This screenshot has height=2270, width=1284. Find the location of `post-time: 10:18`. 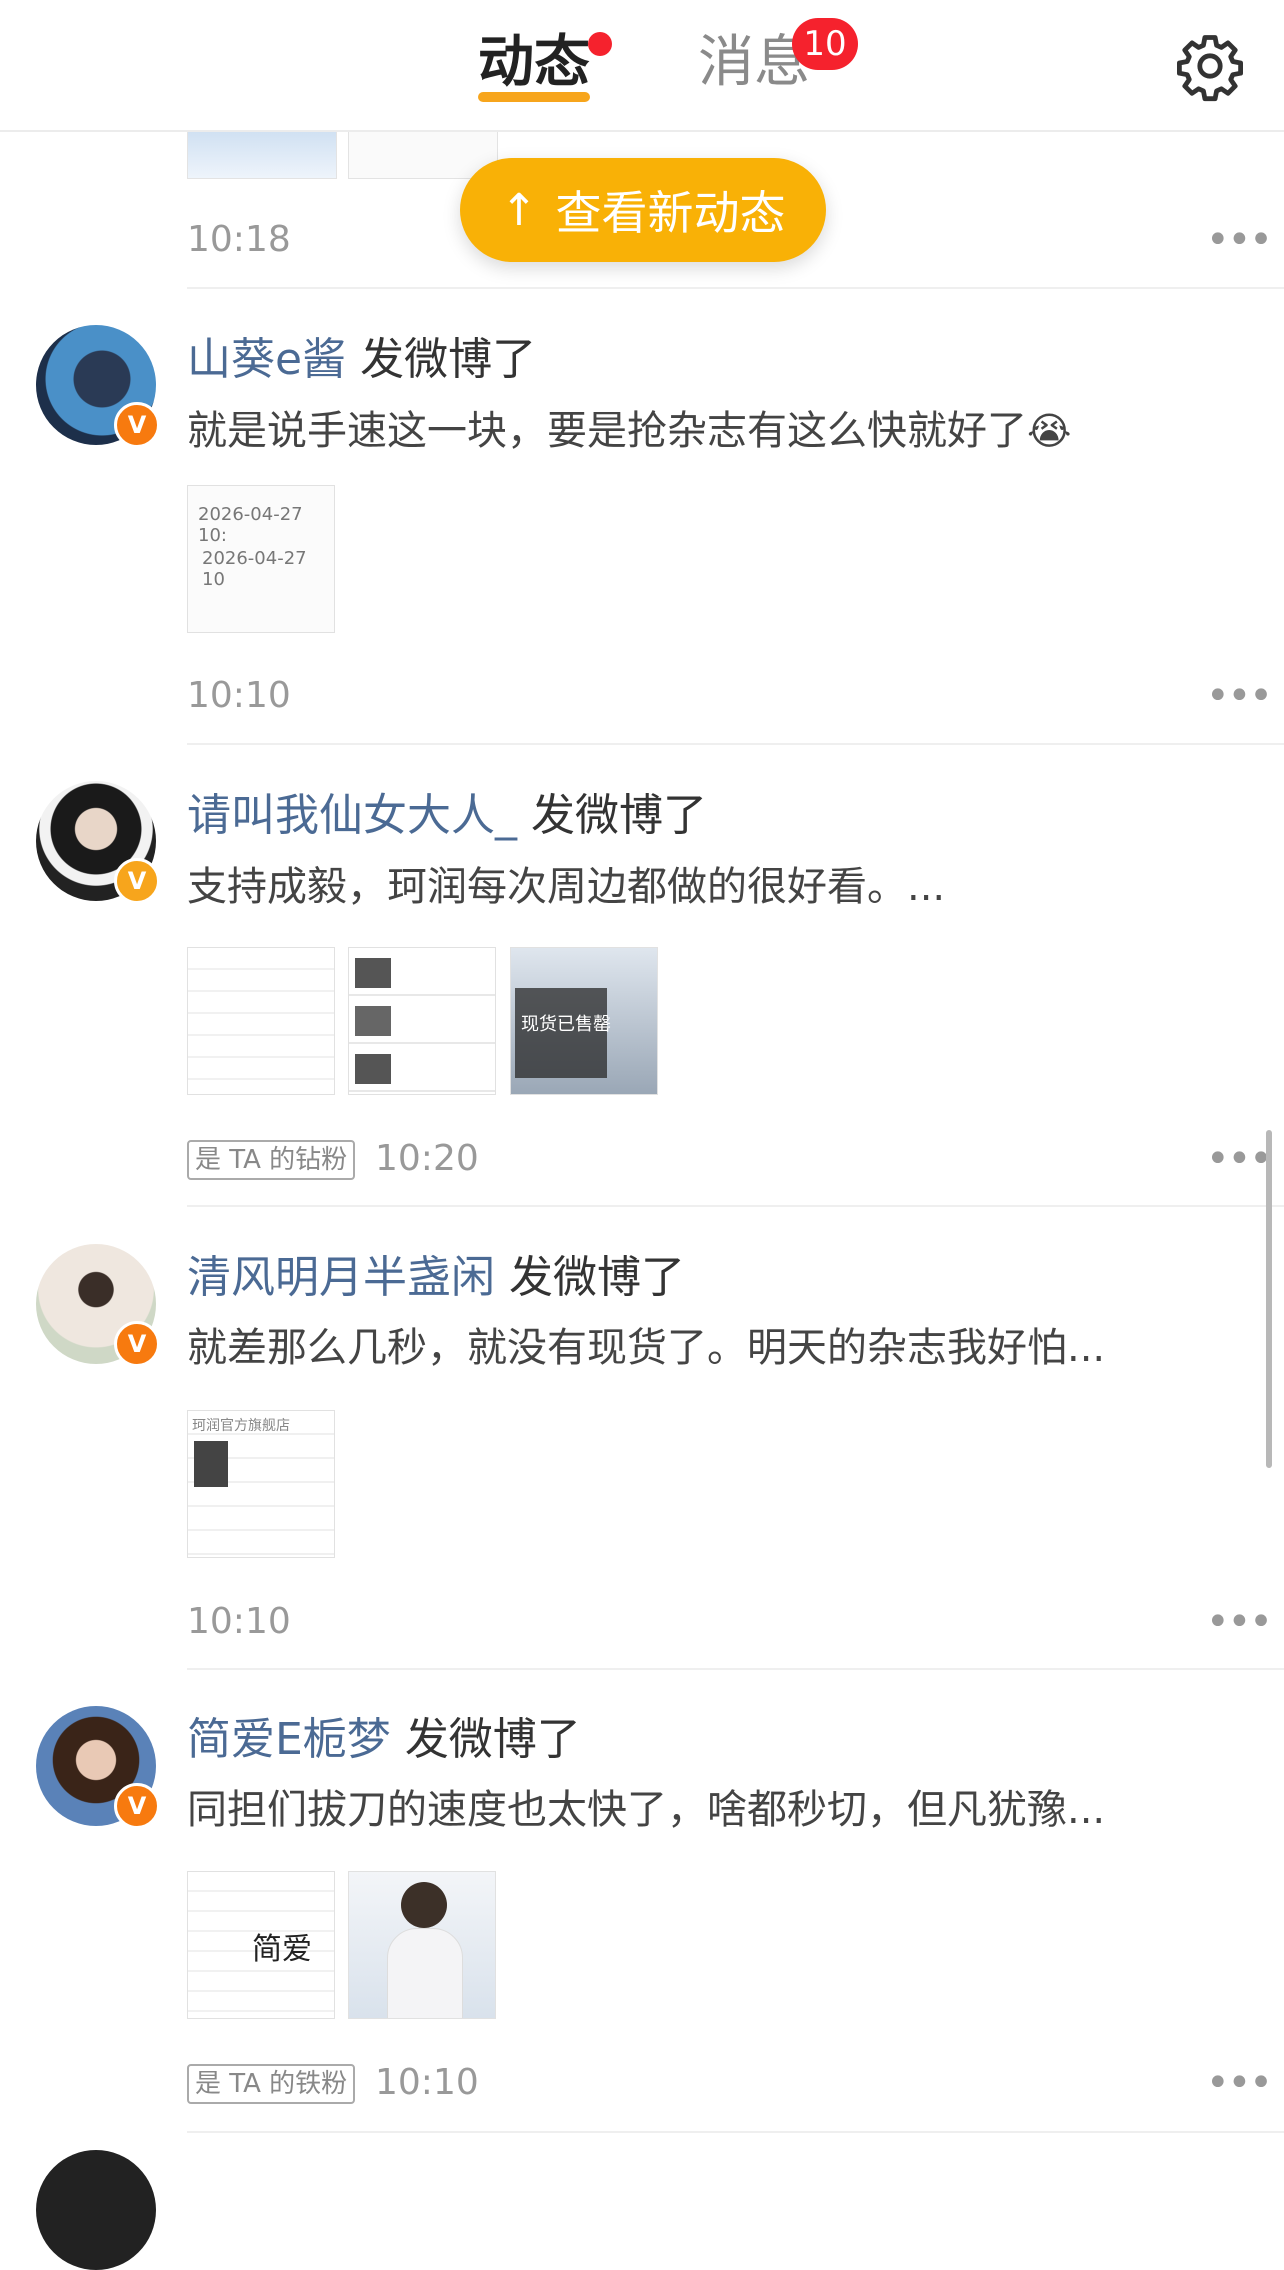

post-time: 10:18 is located at coordinates (239, 239).